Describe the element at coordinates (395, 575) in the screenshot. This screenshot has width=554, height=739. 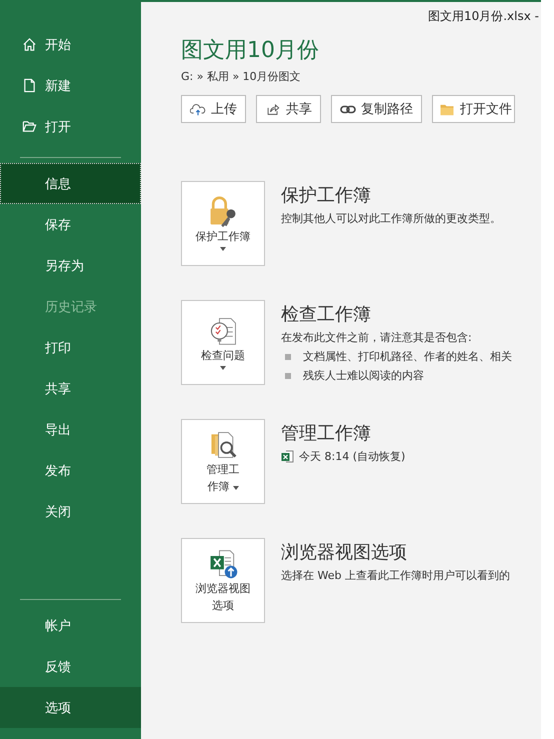
I see `section-description: 选择在 Web 上查看此工作簿时用户可以看到的` at that location.